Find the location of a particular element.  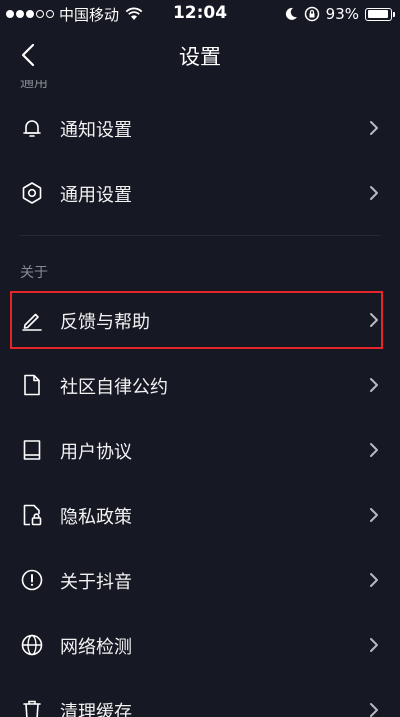

settings-item-notifications: 通知设置 is located at coordinates (200, 128).